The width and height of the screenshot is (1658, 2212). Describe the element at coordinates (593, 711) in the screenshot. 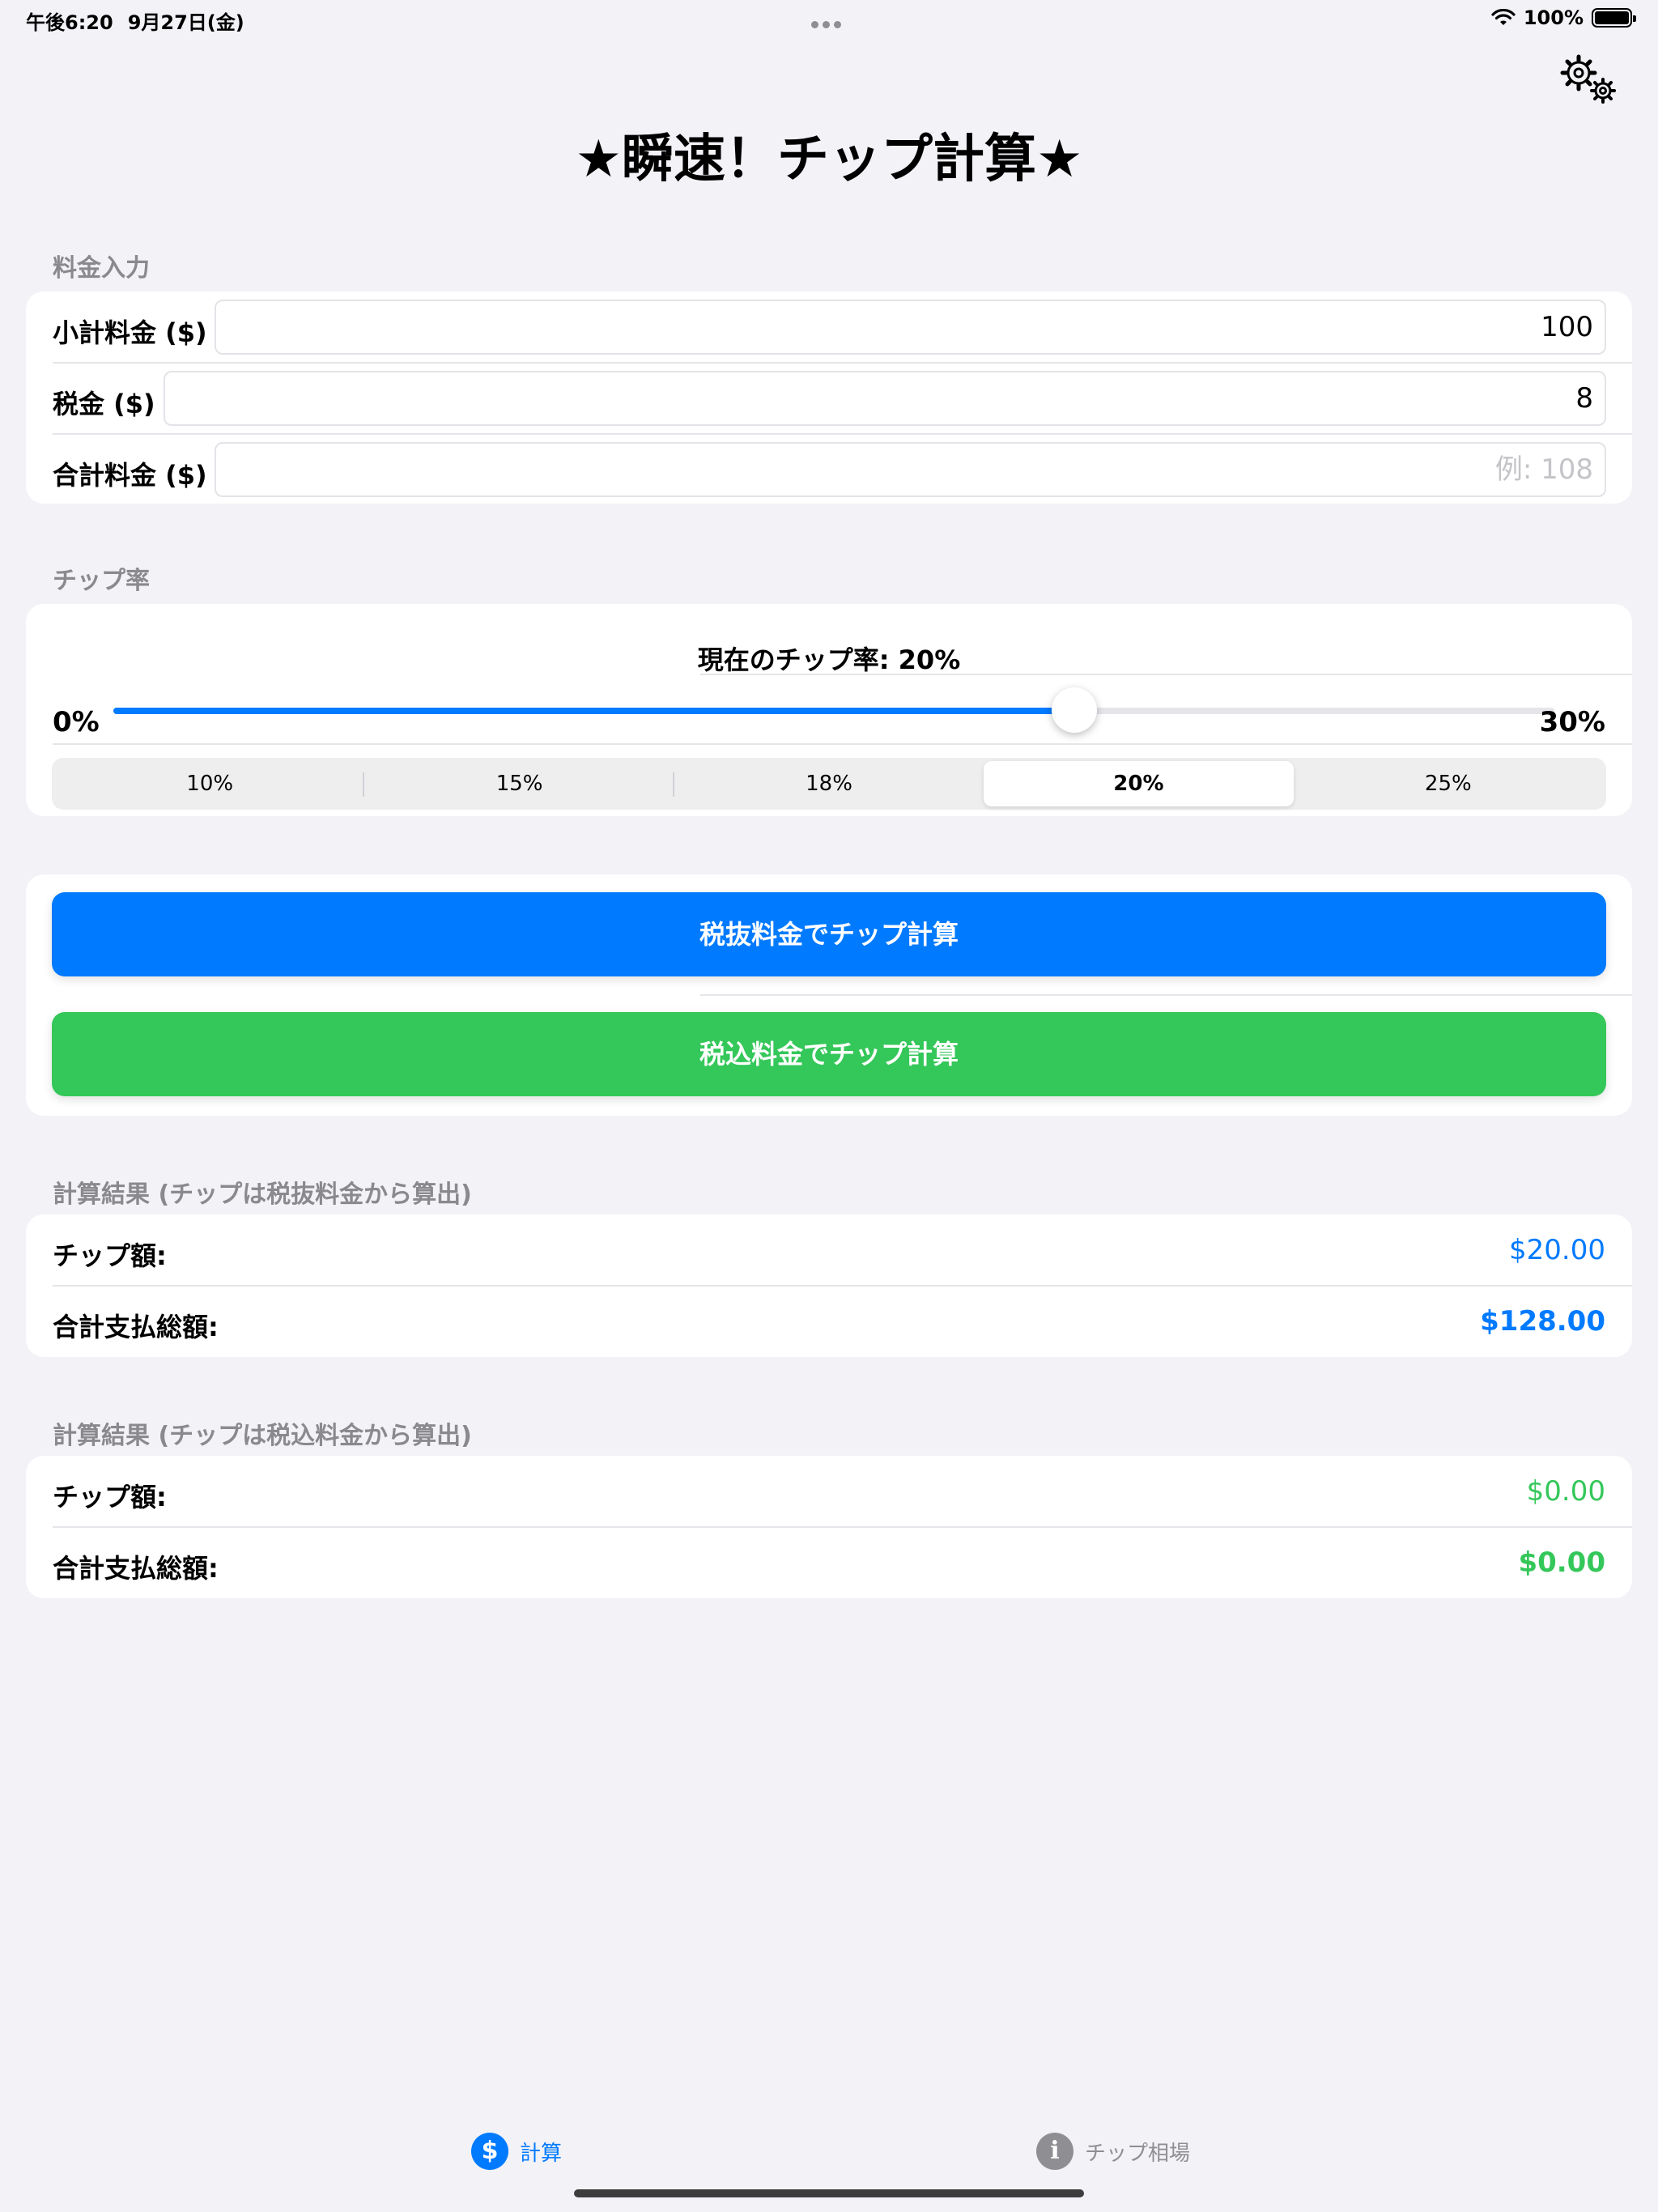

I see `tip-slider-fill` at that location.